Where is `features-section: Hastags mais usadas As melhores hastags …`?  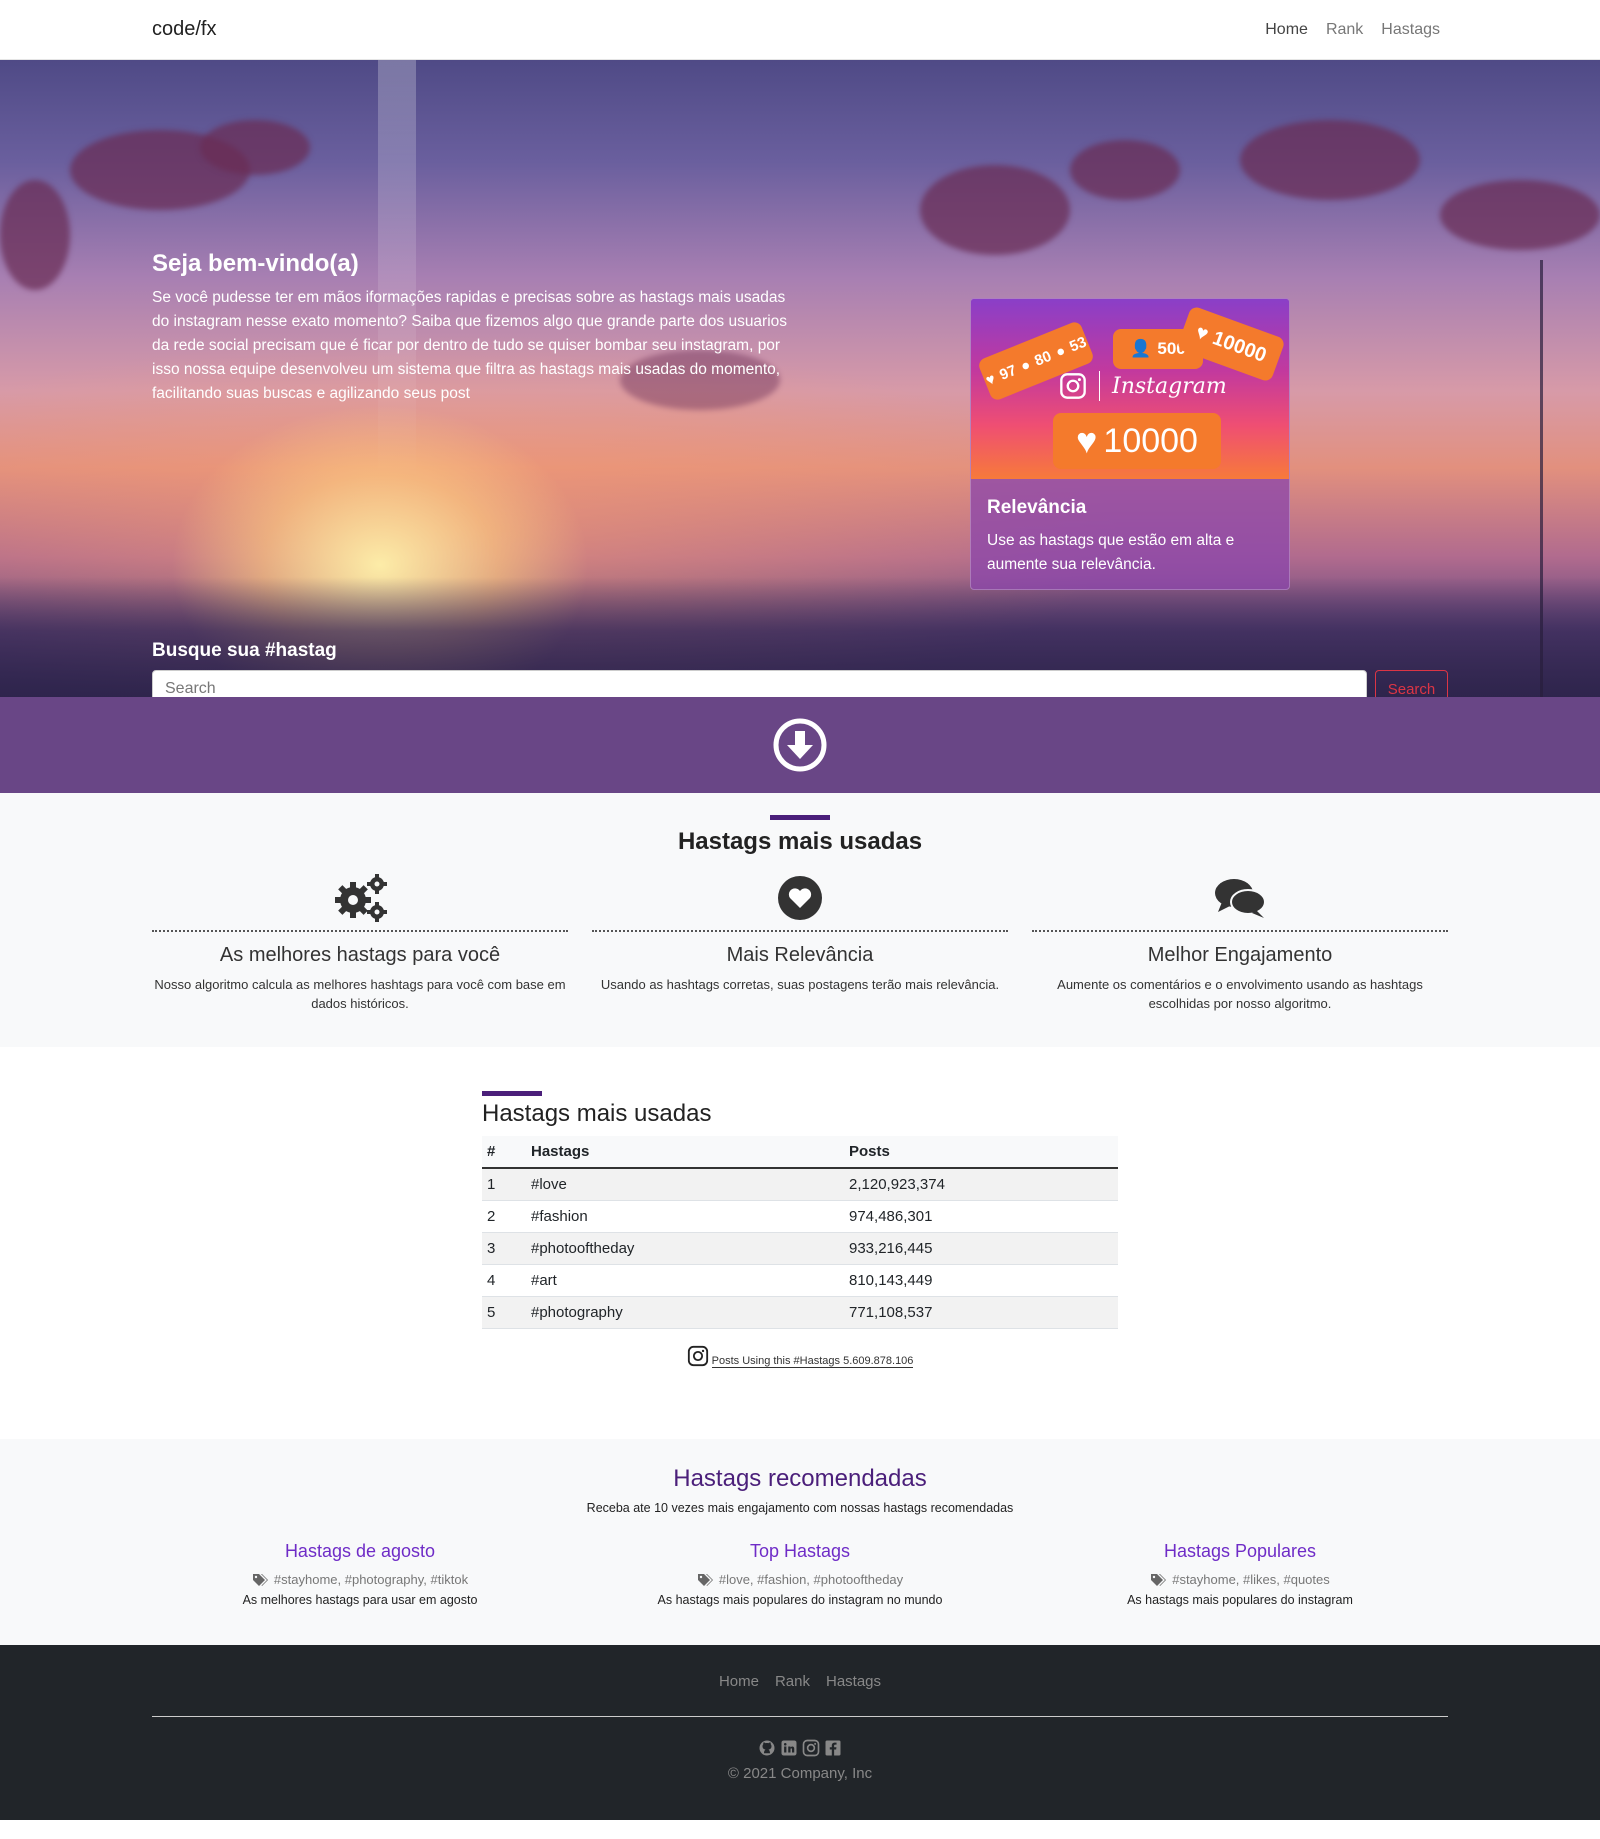 features-section: Hastags mais usadas As melhores hastags … is located at coordinates (800, 920).